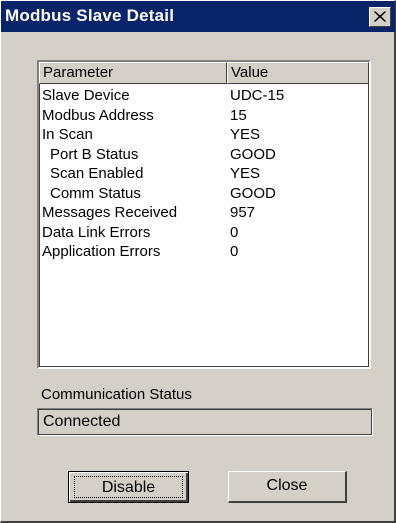 This screenshot has width=396, height=523. Describe the element at coordinates (133, 73) in the screenshot. I see `column-header-parameter: Parameter` at that location.